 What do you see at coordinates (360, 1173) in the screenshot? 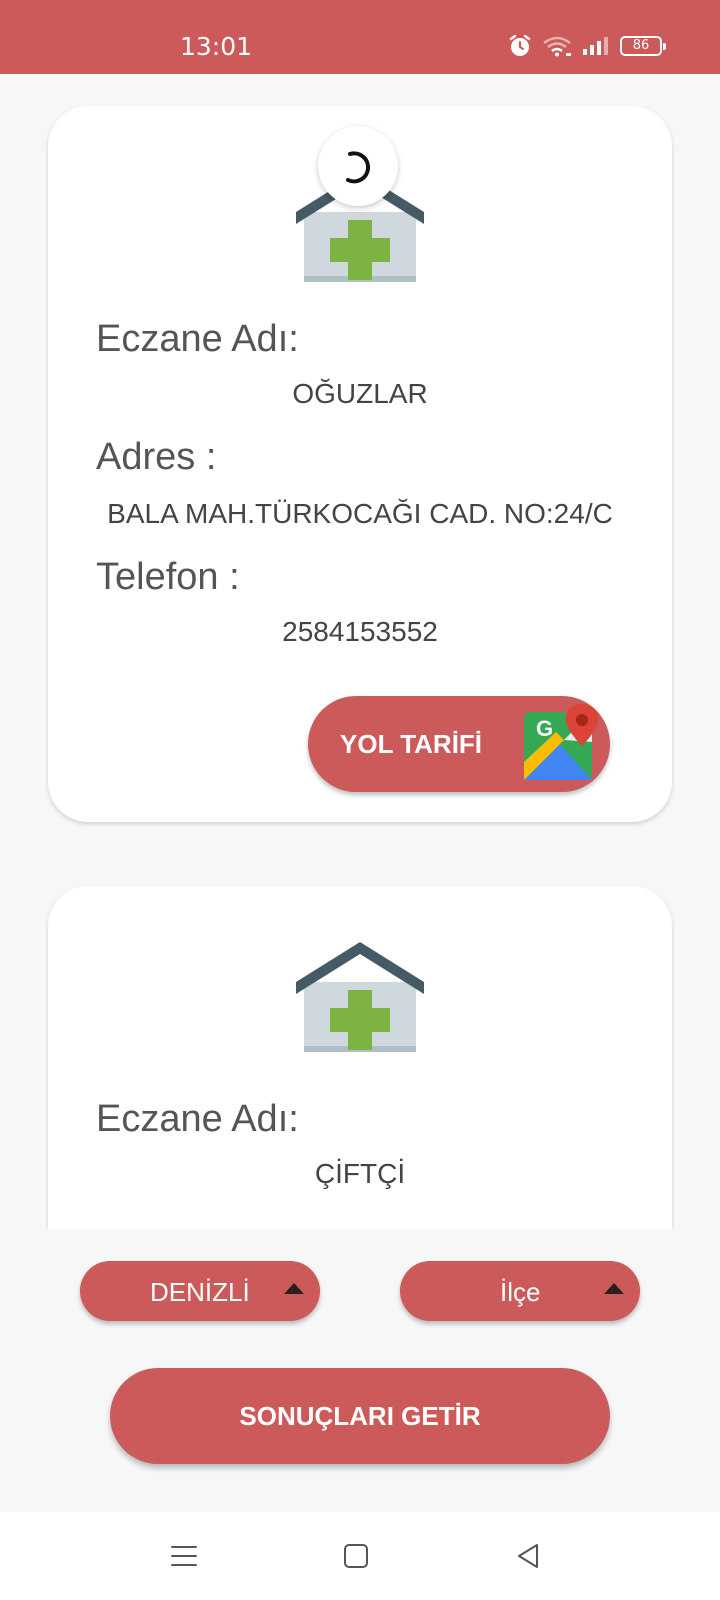
I see `pharmacy-name: ÇİFTÇİ` at bounding box center [360, 1173].